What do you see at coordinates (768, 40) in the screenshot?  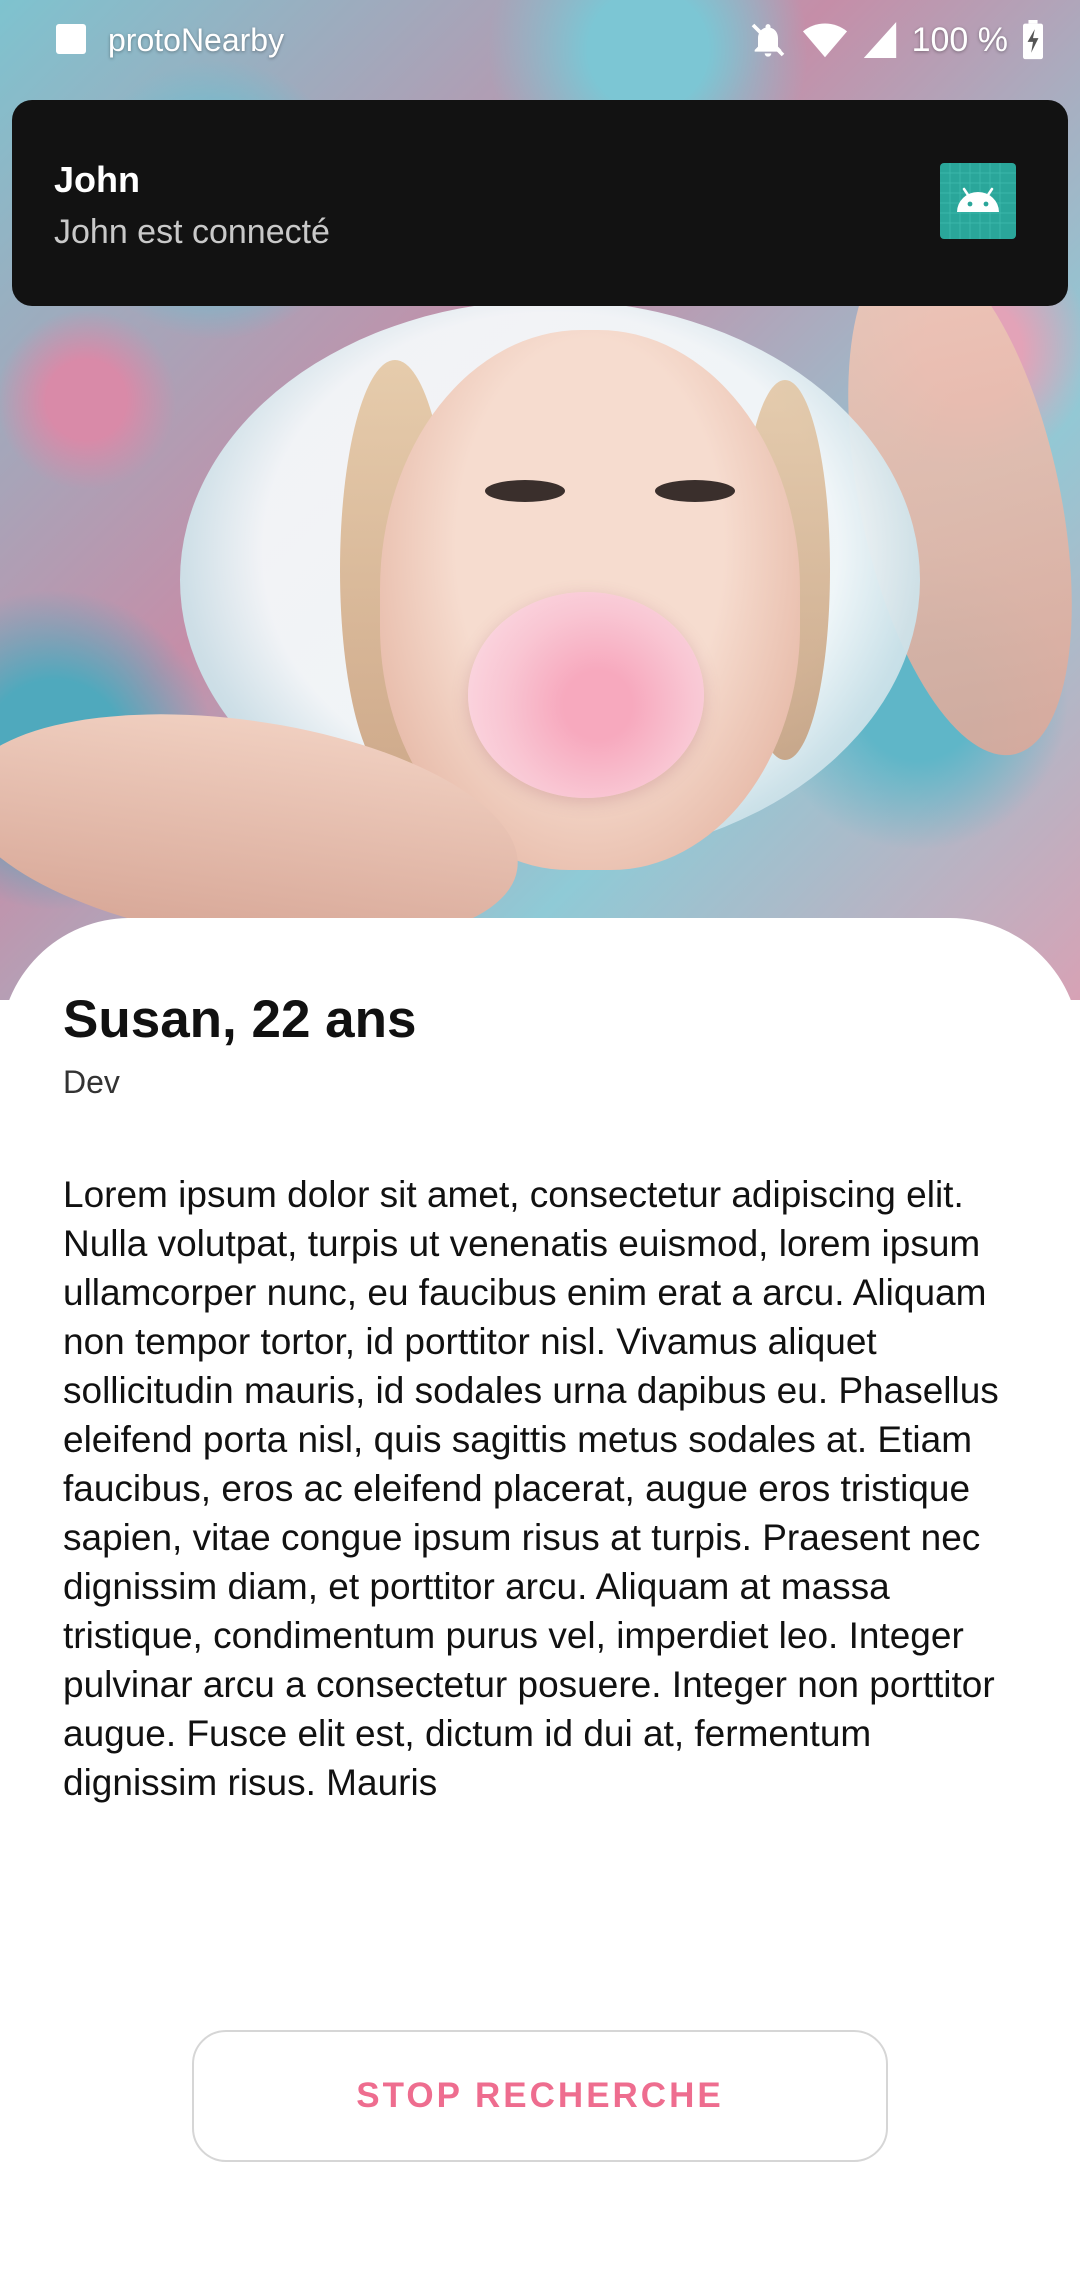 I see `notifications-off-icon` at bounding box center [768, 40].